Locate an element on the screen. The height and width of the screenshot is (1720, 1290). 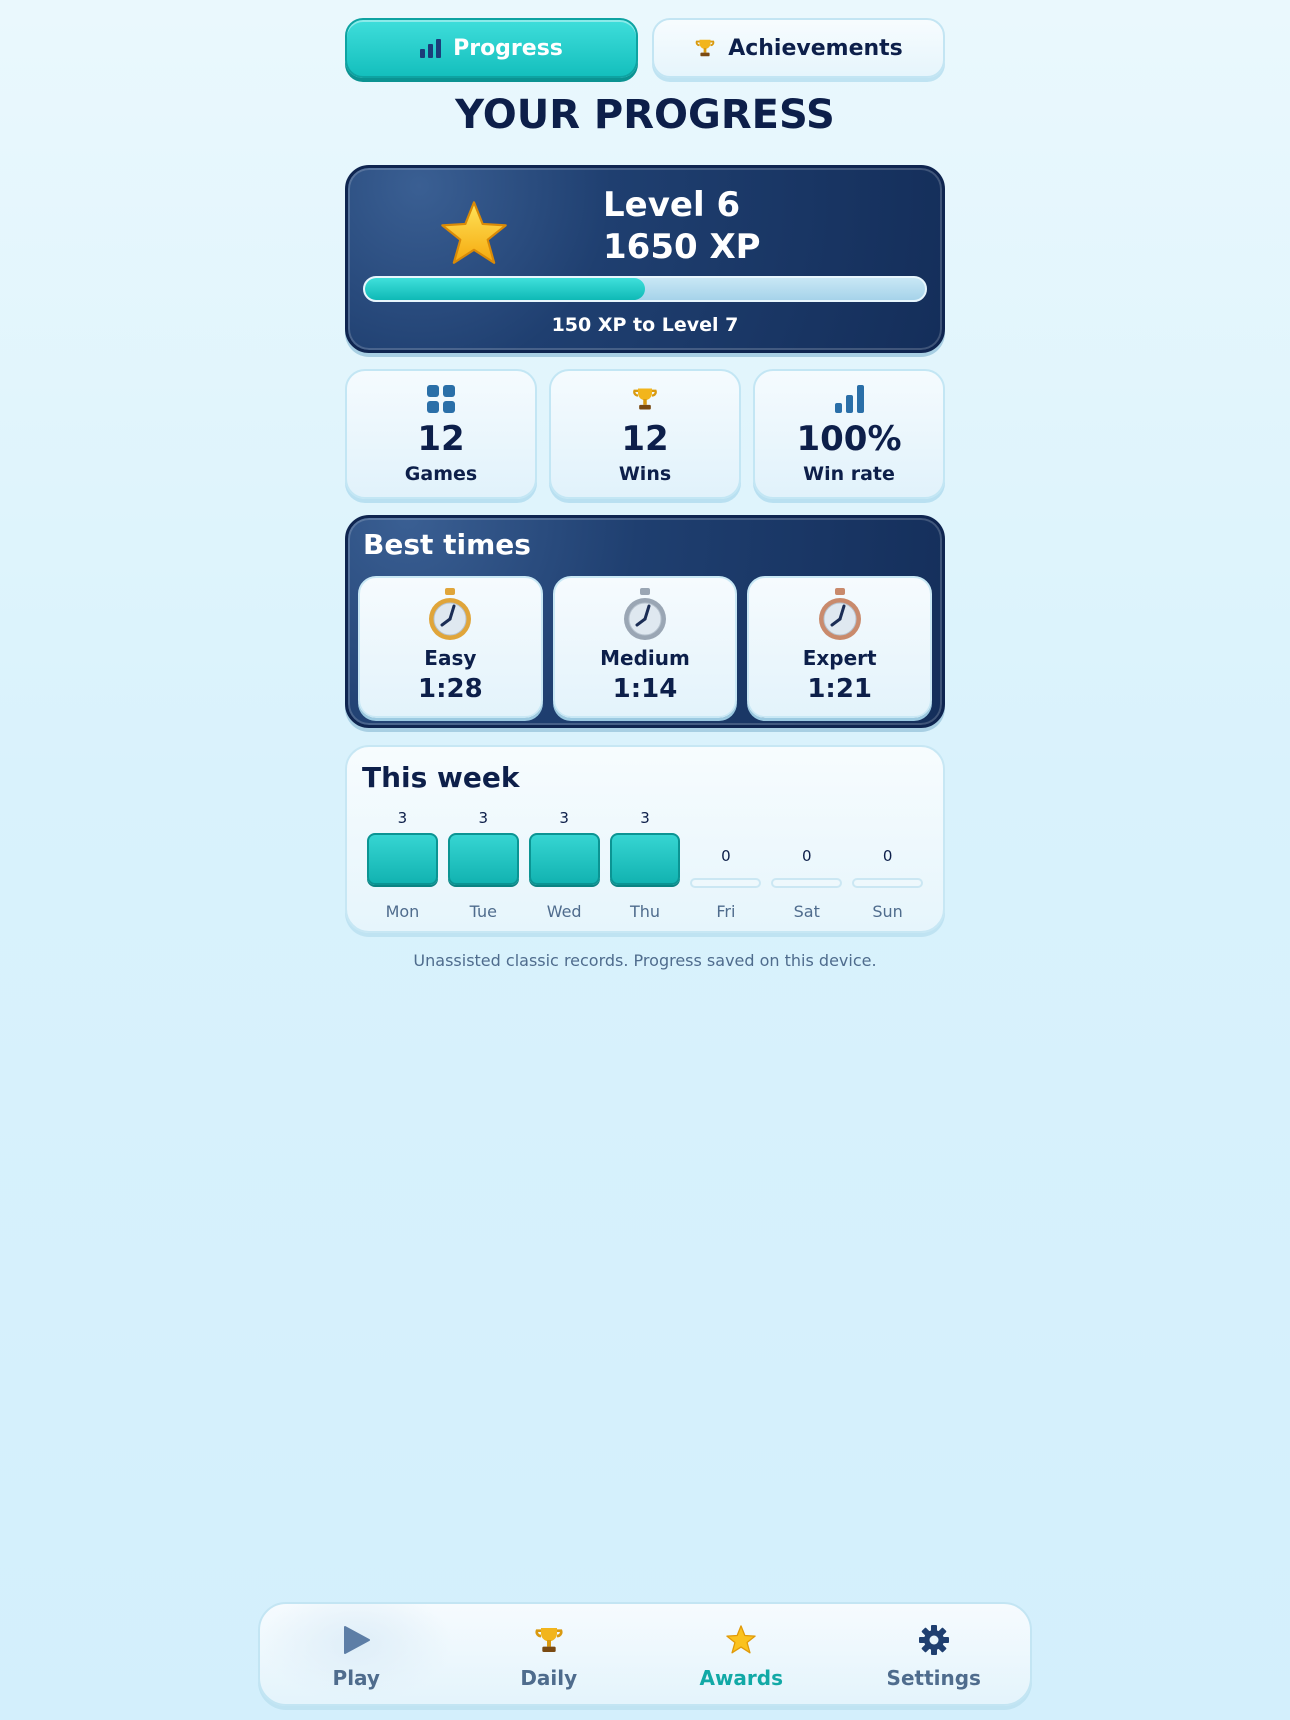
nav-daily: Daily is located at coordinates (549, 1654).